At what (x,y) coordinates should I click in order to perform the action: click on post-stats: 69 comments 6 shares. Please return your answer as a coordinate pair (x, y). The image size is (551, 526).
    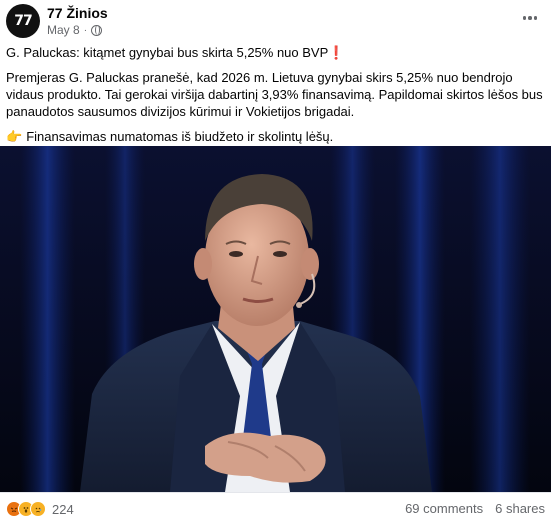
    Looking at the image, I should click on (475, 508).